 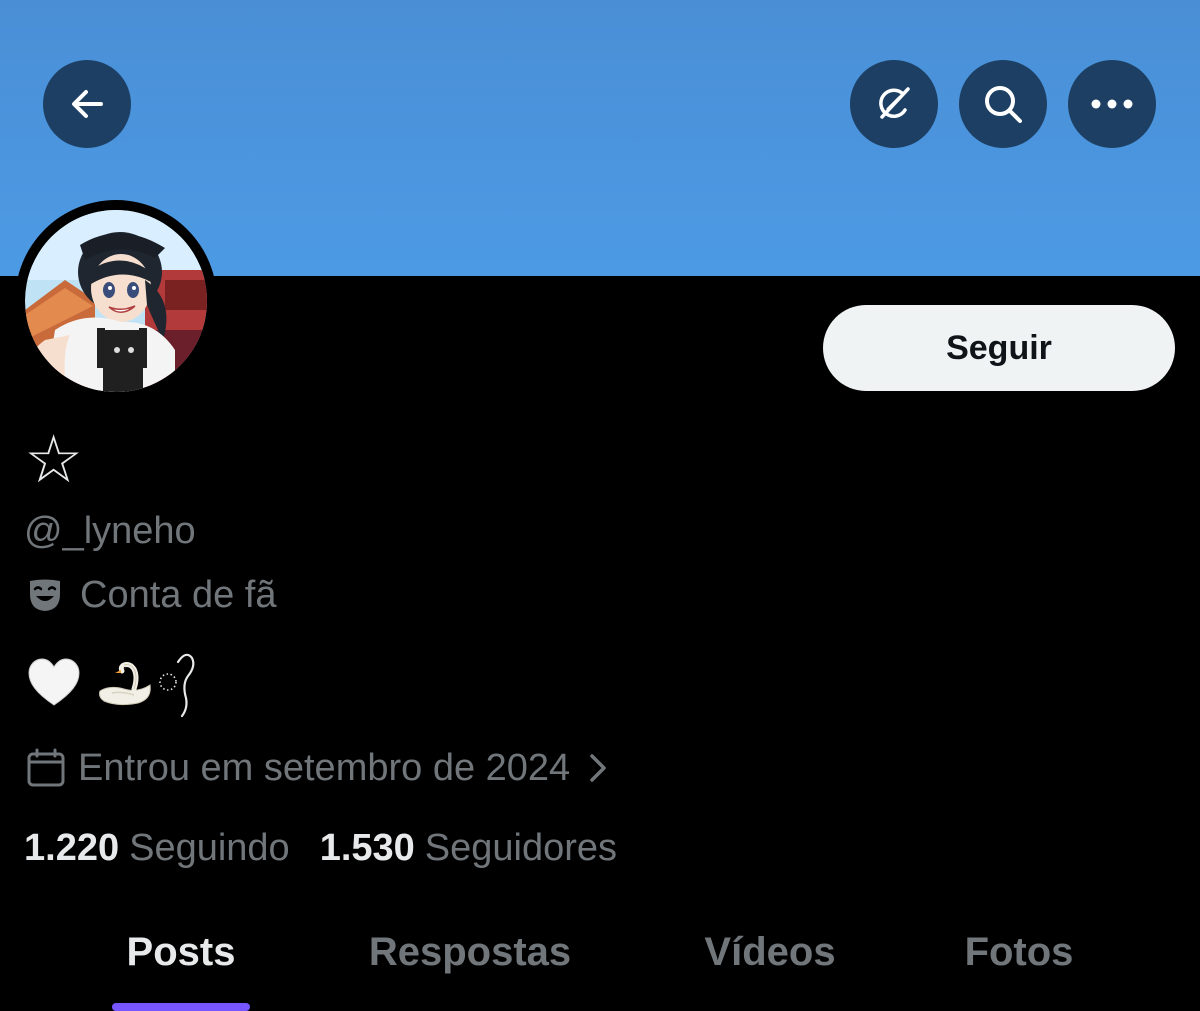 What do you see at coordinates (178, 595) in the screenshot?
I see `account-label-text: Conta de fã` at bounding box center [178, 595].